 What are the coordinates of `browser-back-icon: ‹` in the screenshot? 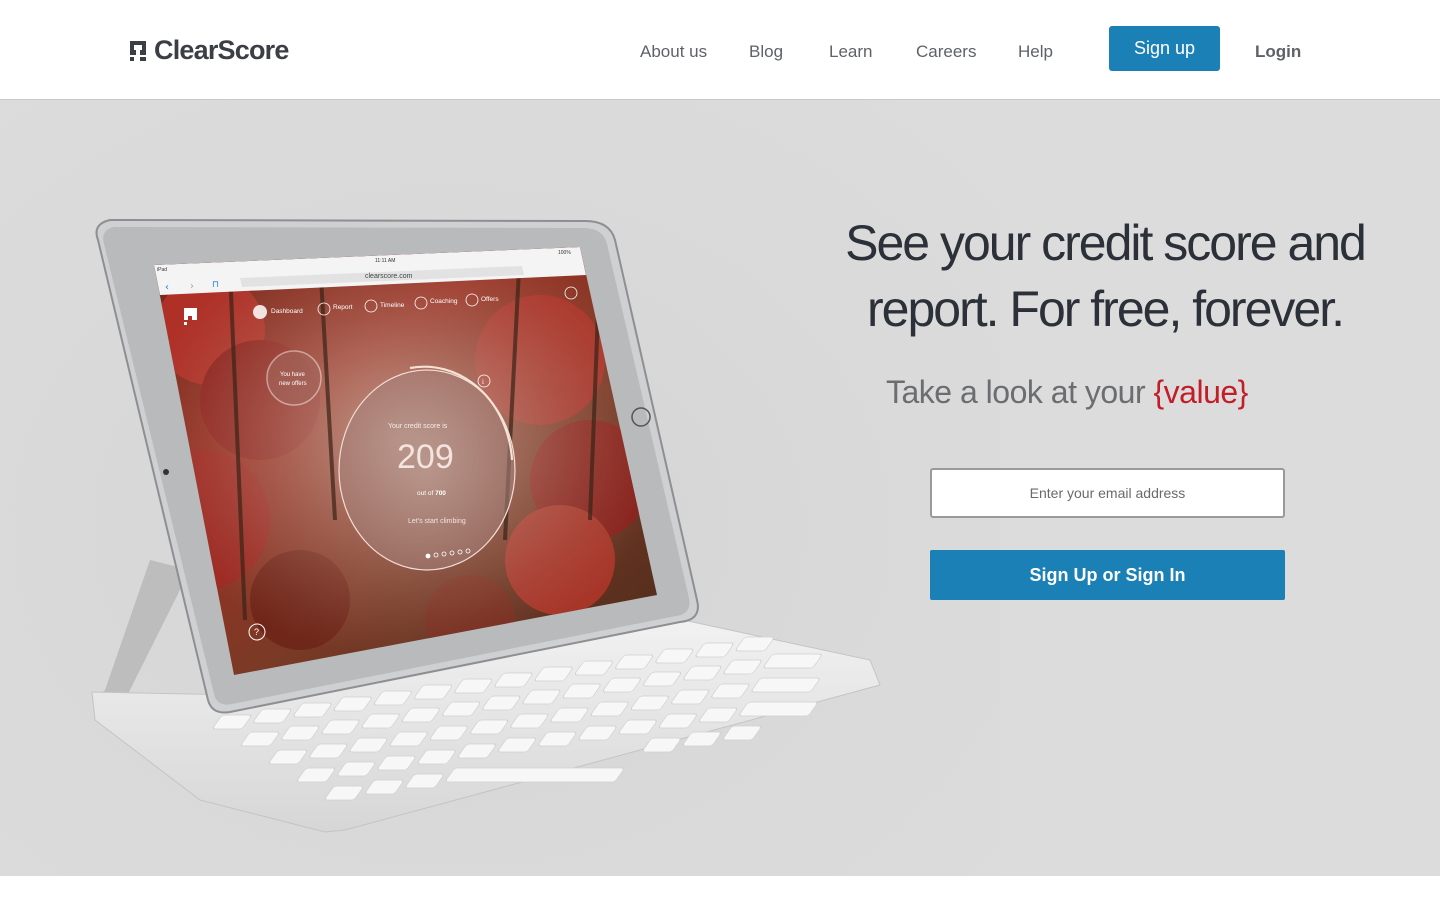 It's located at (167, 287).